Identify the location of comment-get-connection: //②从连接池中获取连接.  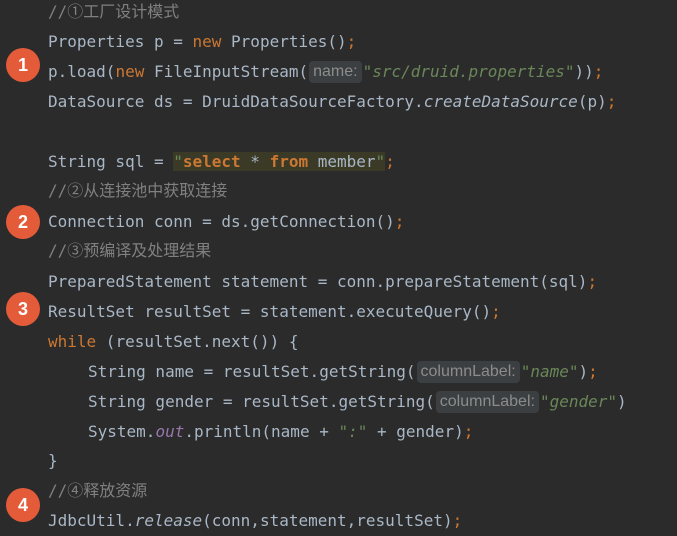
(138, 190).